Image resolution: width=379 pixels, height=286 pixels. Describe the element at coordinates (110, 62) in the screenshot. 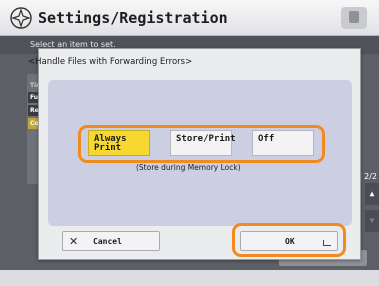

I see `dialog-title: <Handle Files with Forwarding Errors>` at that location.